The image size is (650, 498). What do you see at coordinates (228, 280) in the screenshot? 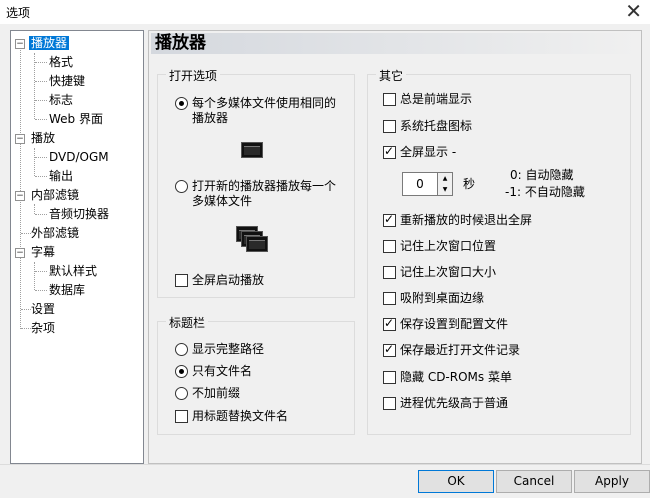
I see `fullscreen-start-label: 全屏启动播放` at bounding box center [228, 280].